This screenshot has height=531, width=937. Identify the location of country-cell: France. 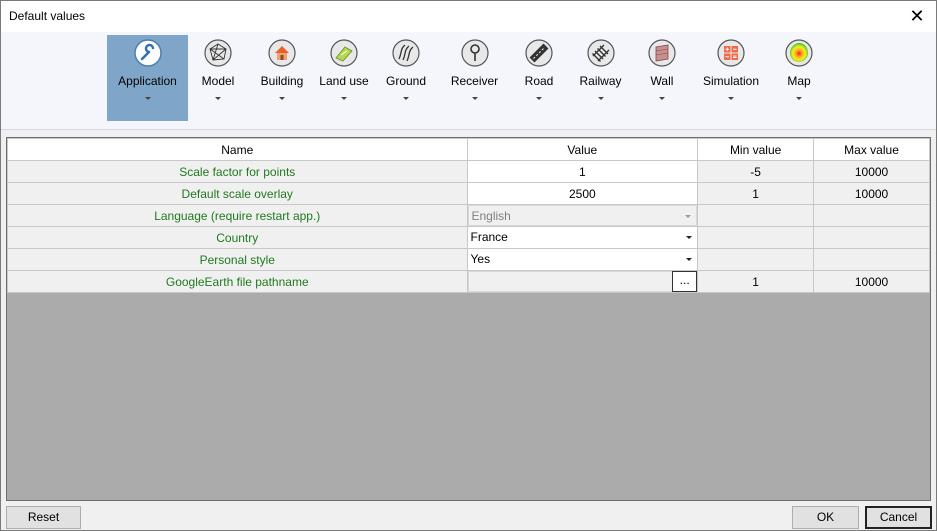
(582, 237).